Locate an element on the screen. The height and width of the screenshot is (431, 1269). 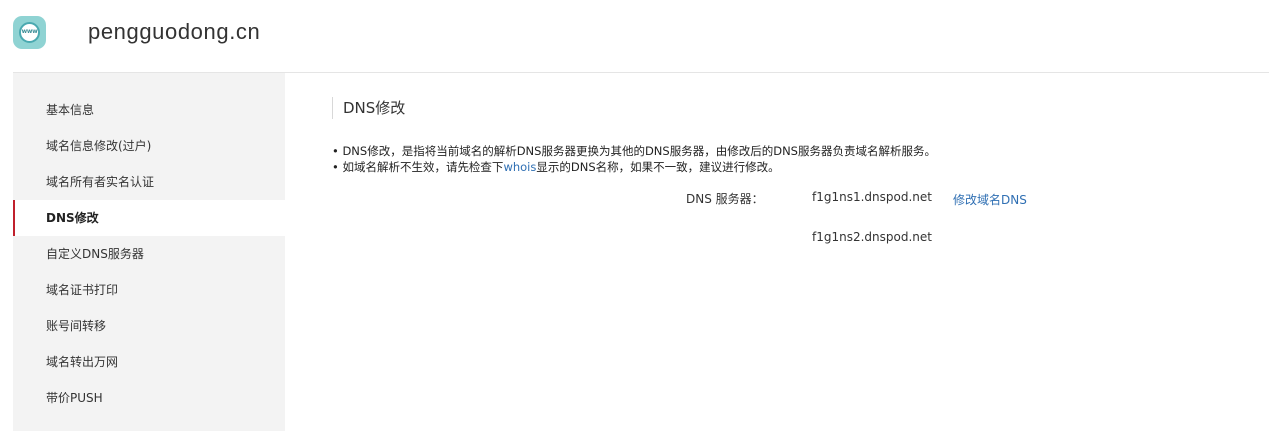
sidebar-item-account-transfer: 账号间转移 is located at coordinates (149, 326).